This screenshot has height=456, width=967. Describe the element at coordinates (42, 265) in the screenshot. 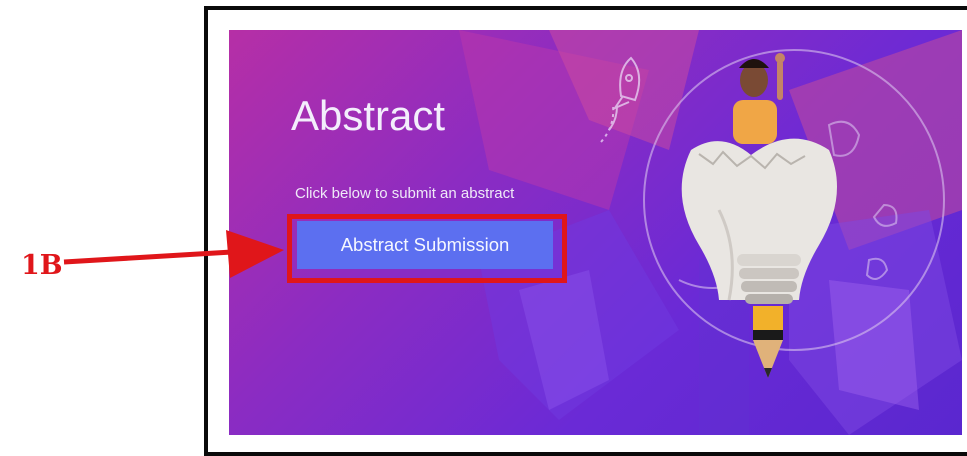

I see `annotation-label: 1B` at that location.